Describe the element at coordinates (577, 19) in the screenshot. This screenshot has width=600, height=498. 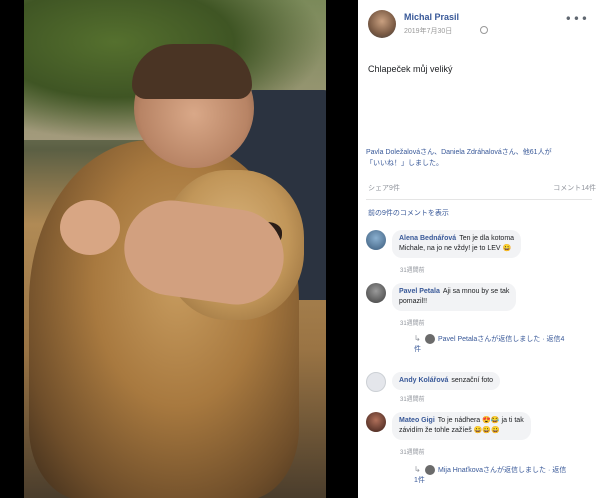
I see `more-horizontal-icon: •••` at that location.